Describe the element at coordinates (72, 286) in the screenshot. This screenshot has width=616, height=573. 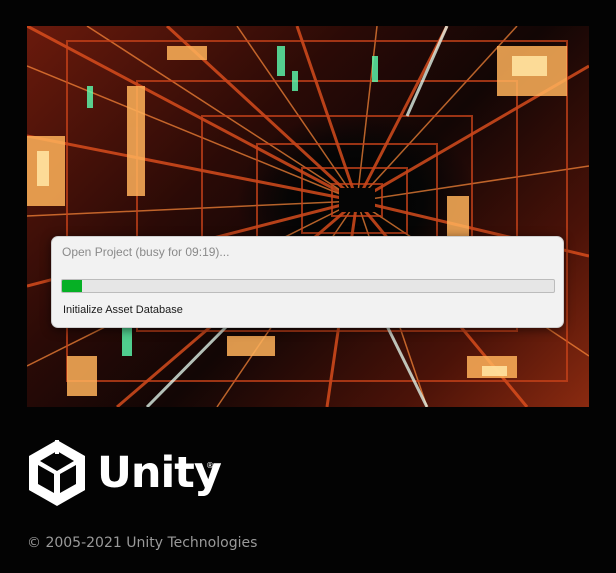
I see `progress-bar-fill` at that location.